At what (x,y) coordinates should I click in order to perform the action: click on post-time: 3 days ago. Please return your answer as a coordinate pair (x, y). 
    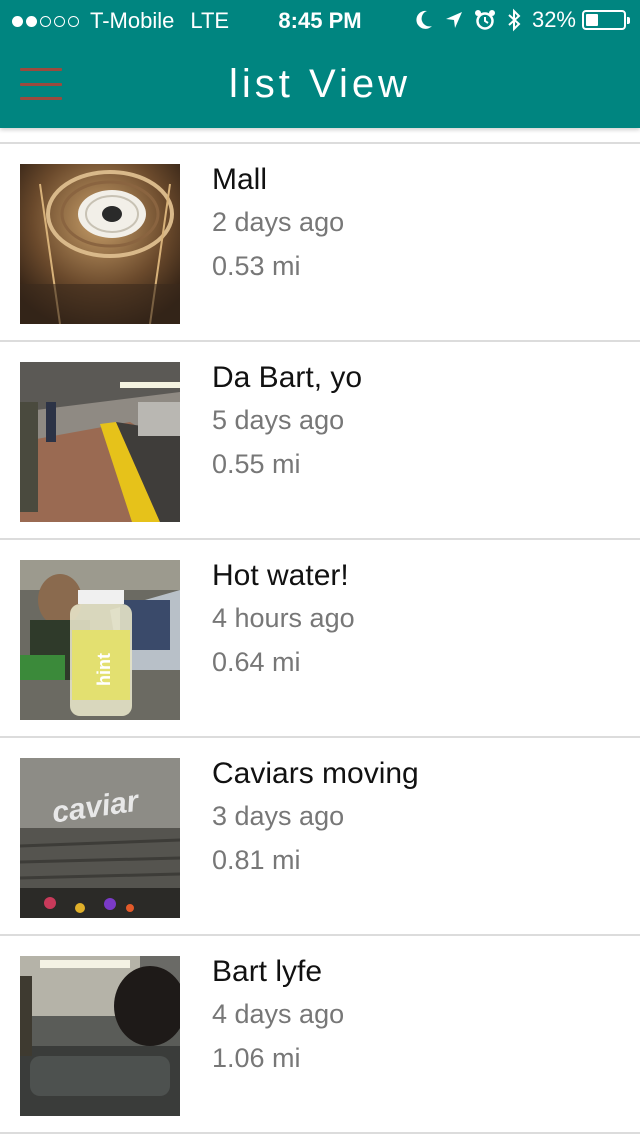
    Looking at the image, I should click on (278, 816).